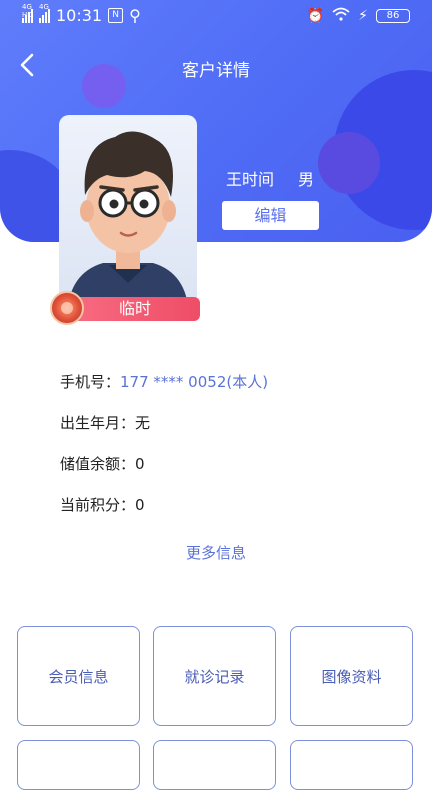 This screenshot has height=790, width=432. Describe the element at coordinates (194, 382) in the screenshot. I see `phone-value: 177 **** 0052(本人)` at that location.